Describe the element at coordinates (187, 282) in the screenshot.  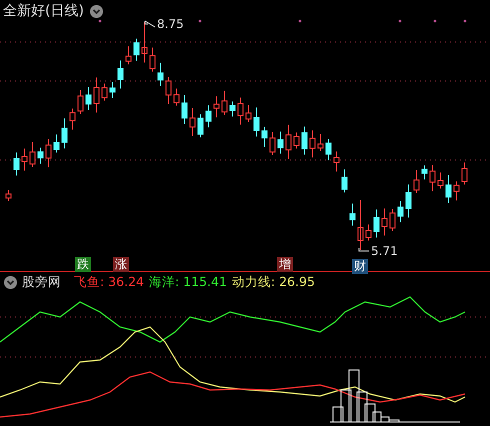
I see `indicator-value: 海洋: 115.41` at that location.